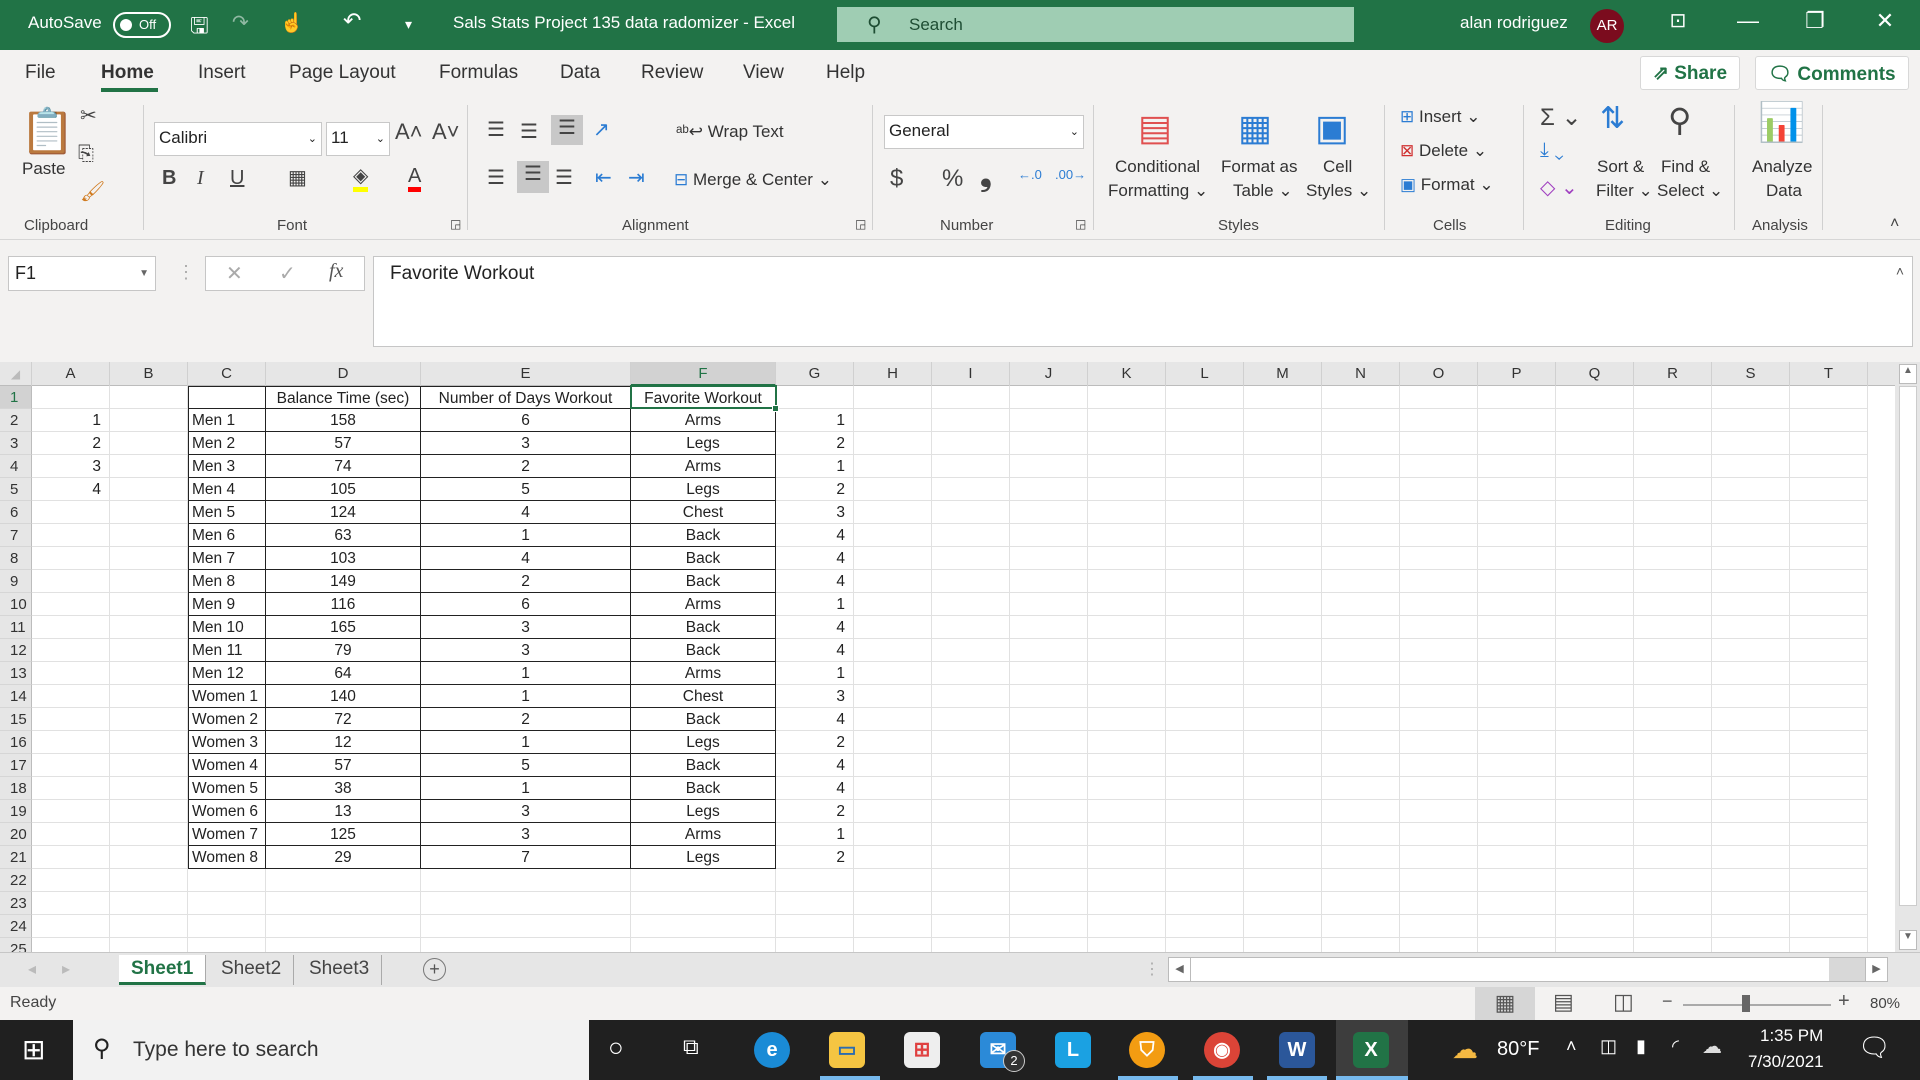  What do you see at coordinates (33, 1049) in the screenshot?
I see `windows-start-icon: ⊞` at bounding box center [33, 1049].